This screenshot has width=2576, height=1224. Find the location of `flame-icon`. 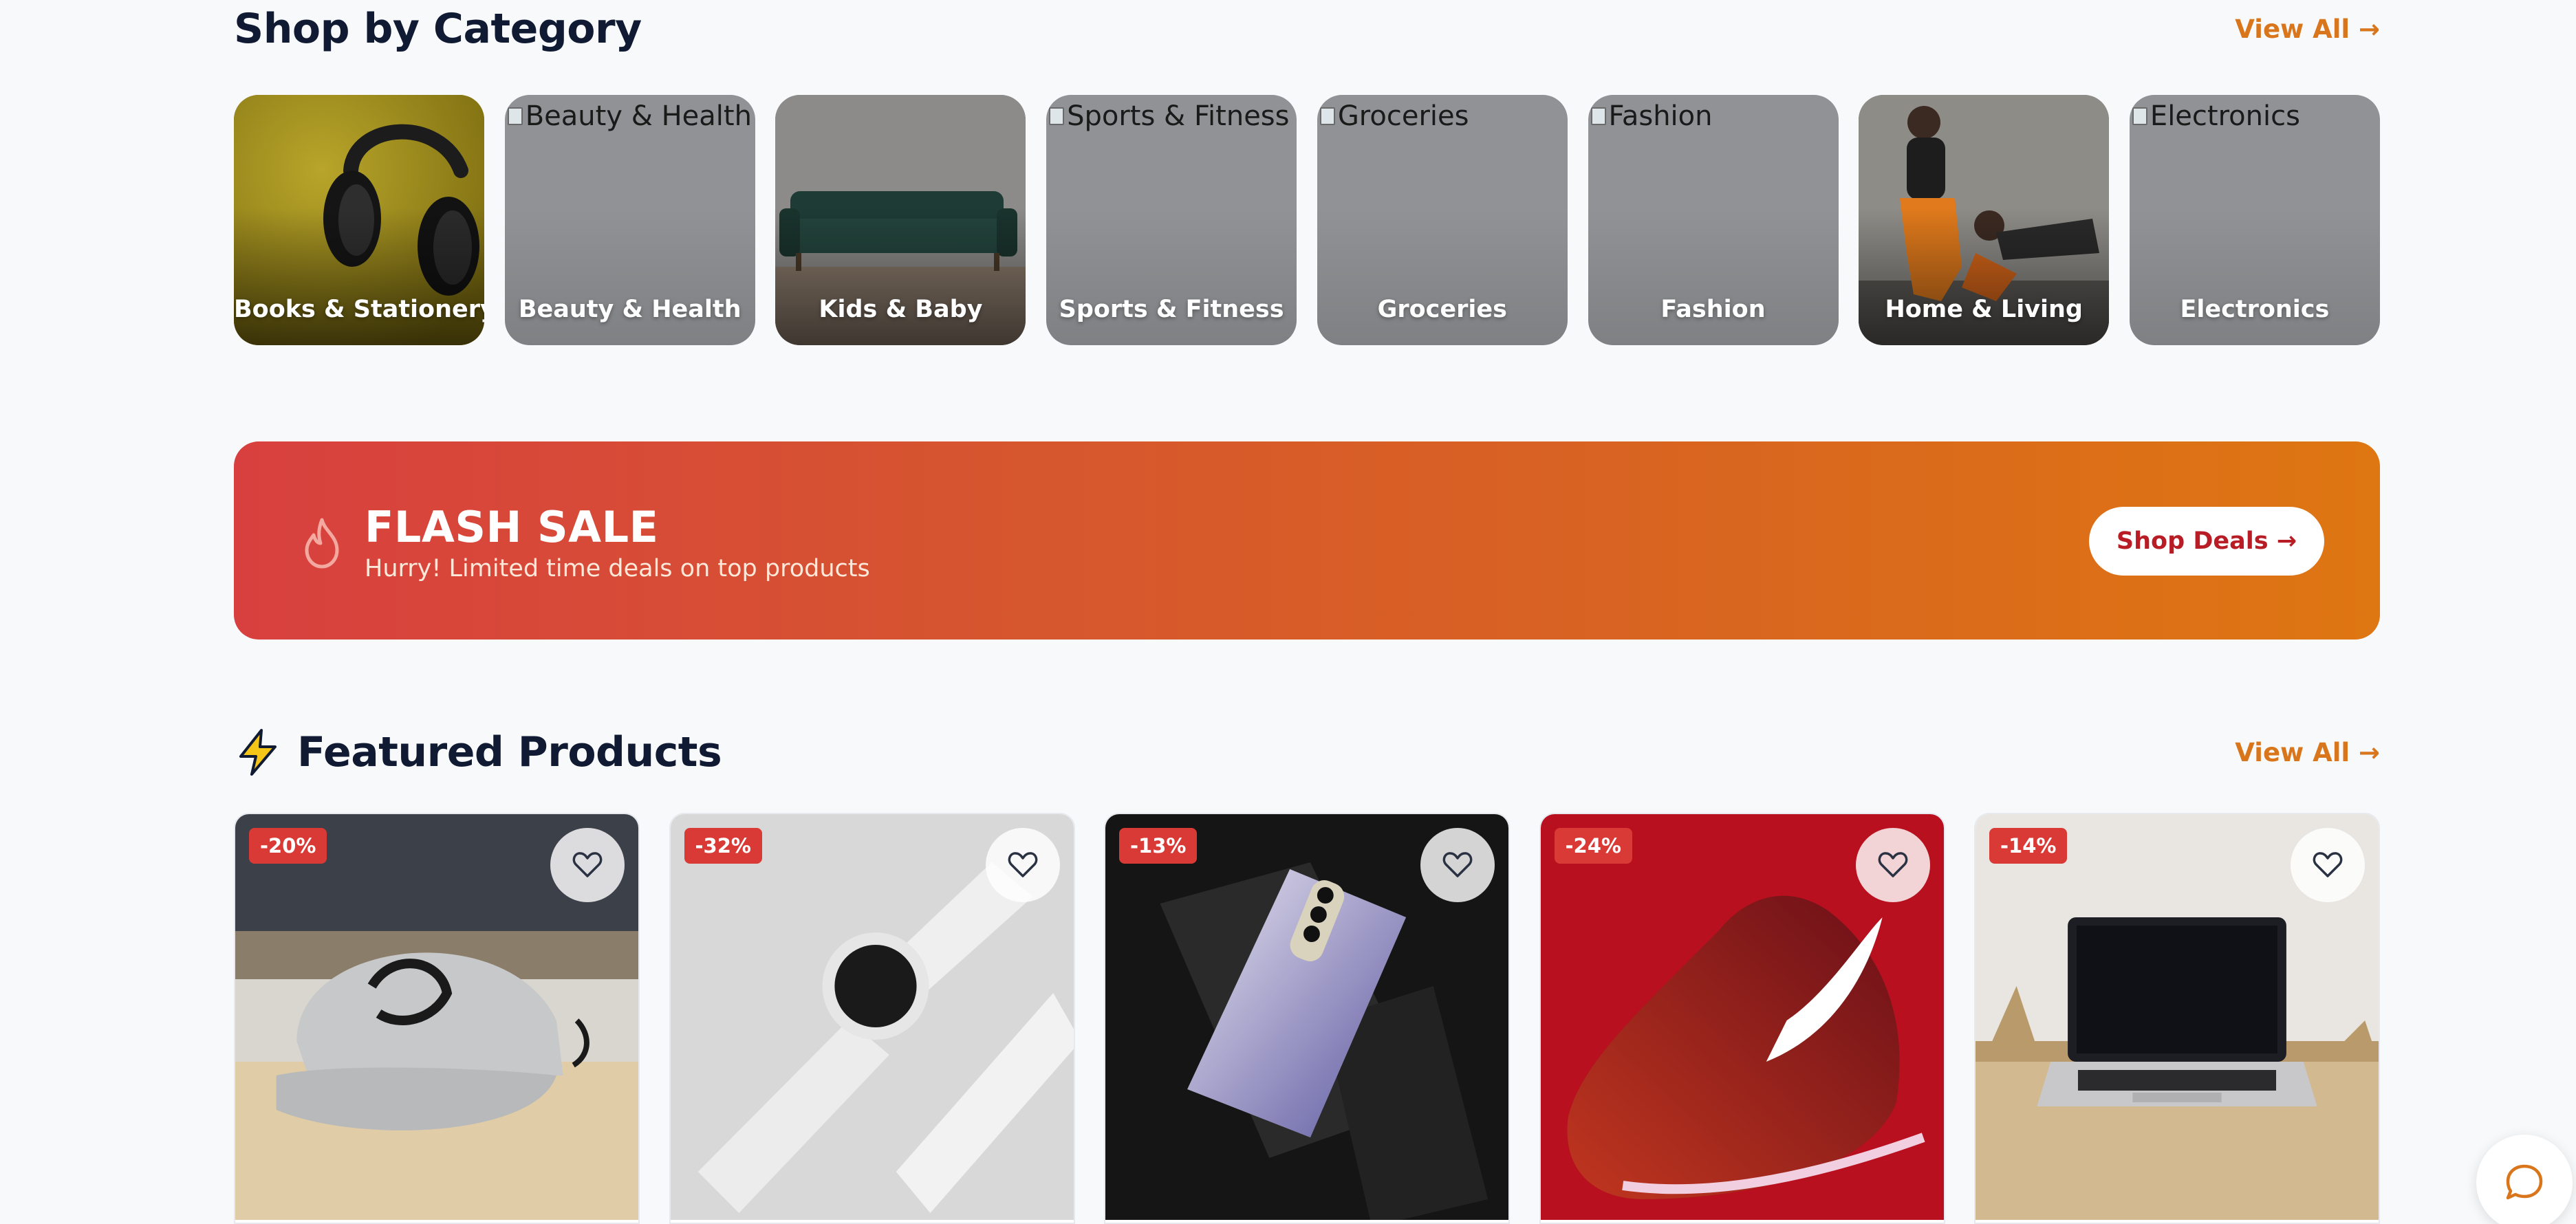

flame-icon is located at coordinates (322, 543).